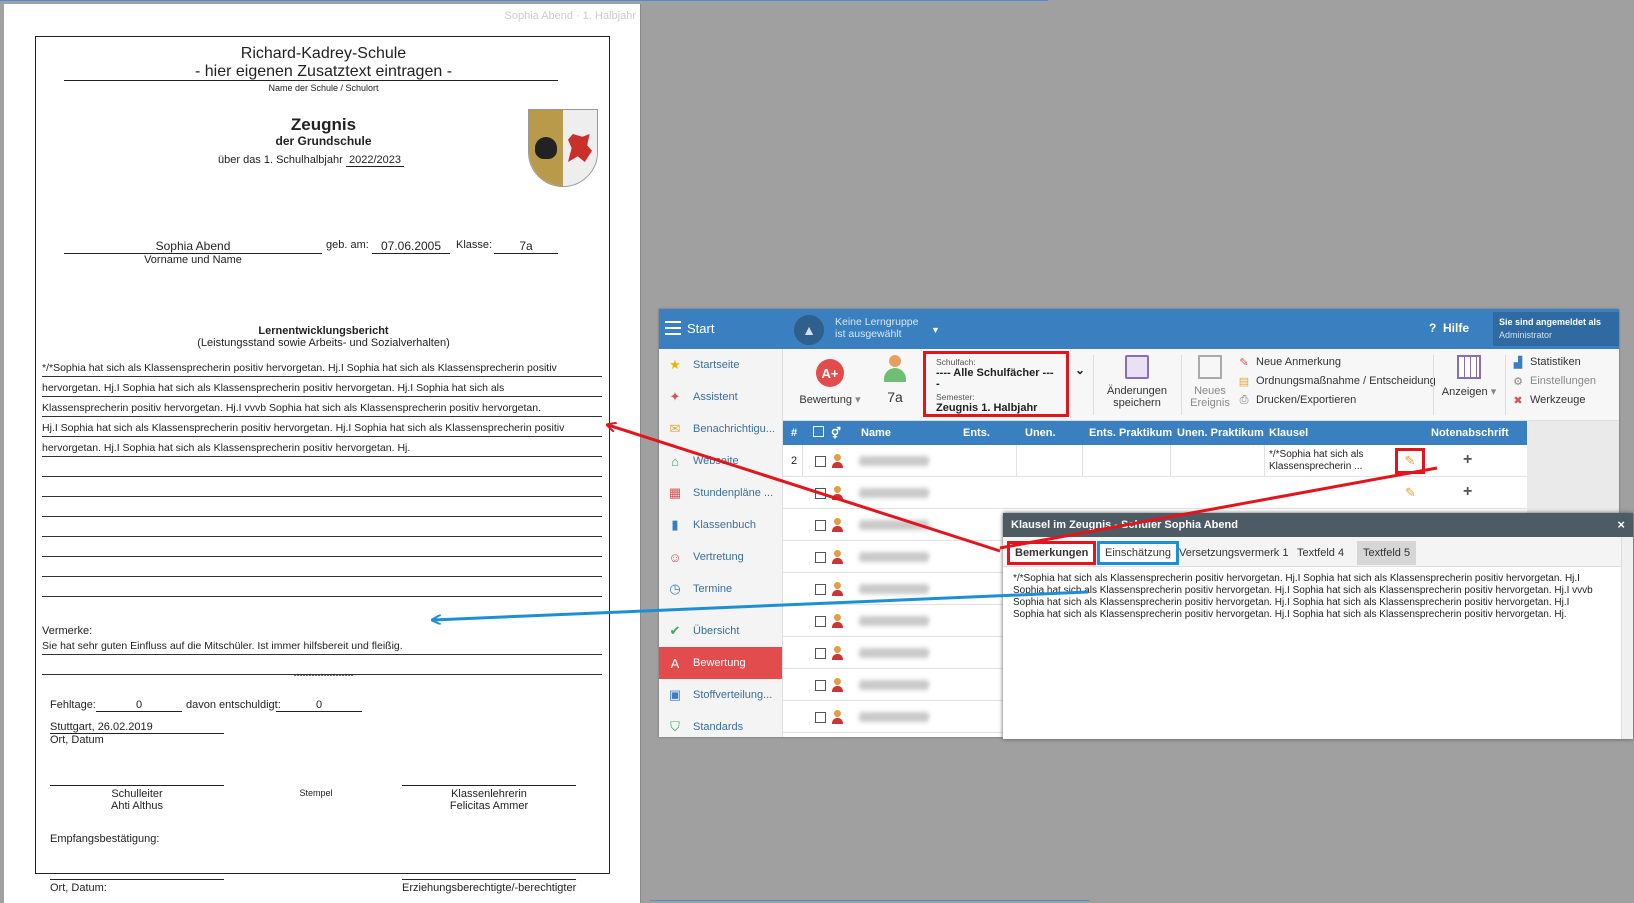 Image resolution: width=1634 pixels, height=903 pixels. I want to click on login-status: Sie sind angemeldet als Administrator, so click(1556, 329).